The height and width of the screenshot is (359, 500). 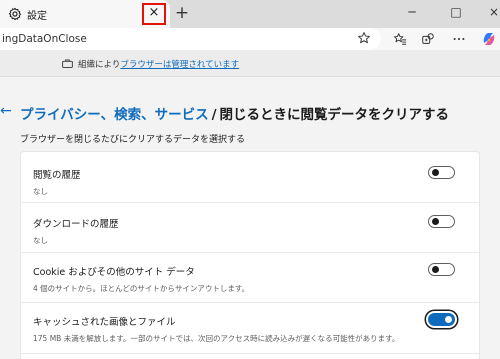 I want to click on managed-link: ブラウザーは管理されています, so click(x=179, y=65).